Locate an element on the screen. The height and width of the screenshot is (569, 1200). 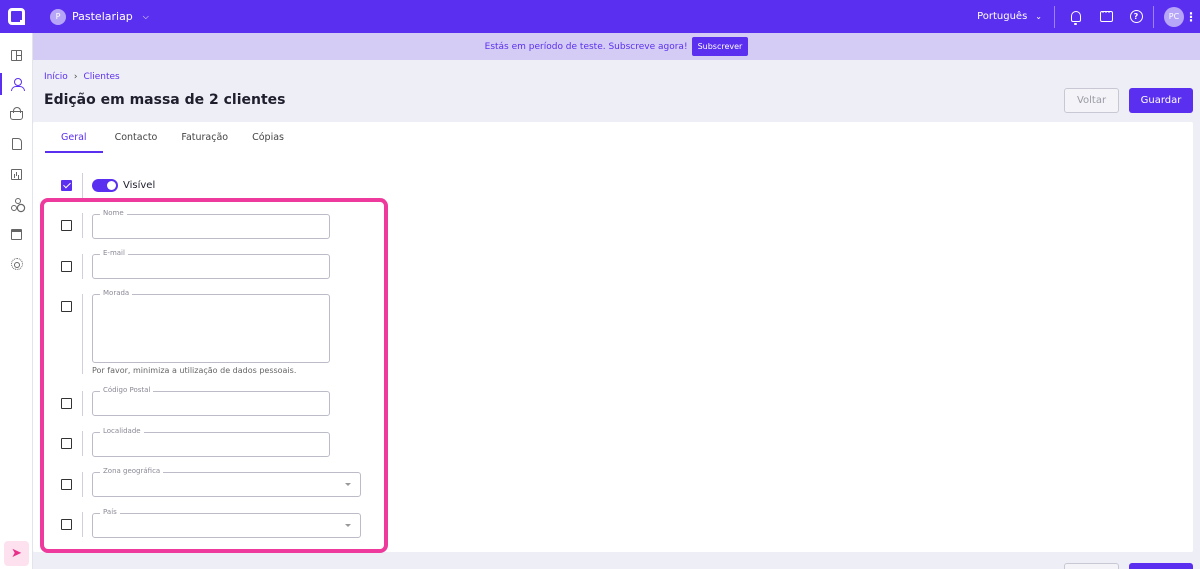
pais-checkbox is located at coordinates (66, 524).